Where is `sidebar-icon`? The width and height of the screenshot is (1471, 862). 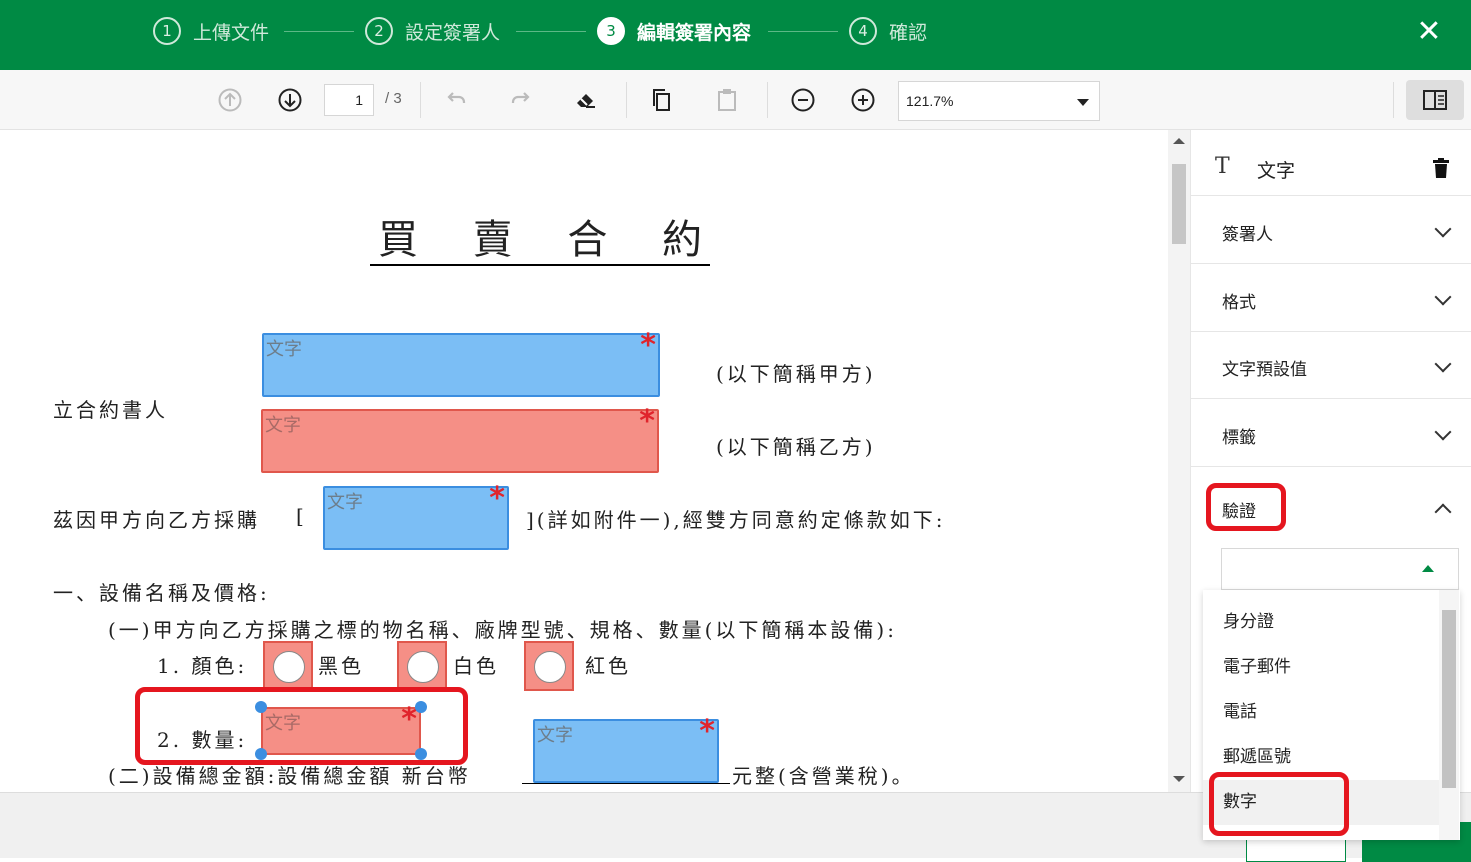
sidebar-icon is located at coordinates (1435, 100).